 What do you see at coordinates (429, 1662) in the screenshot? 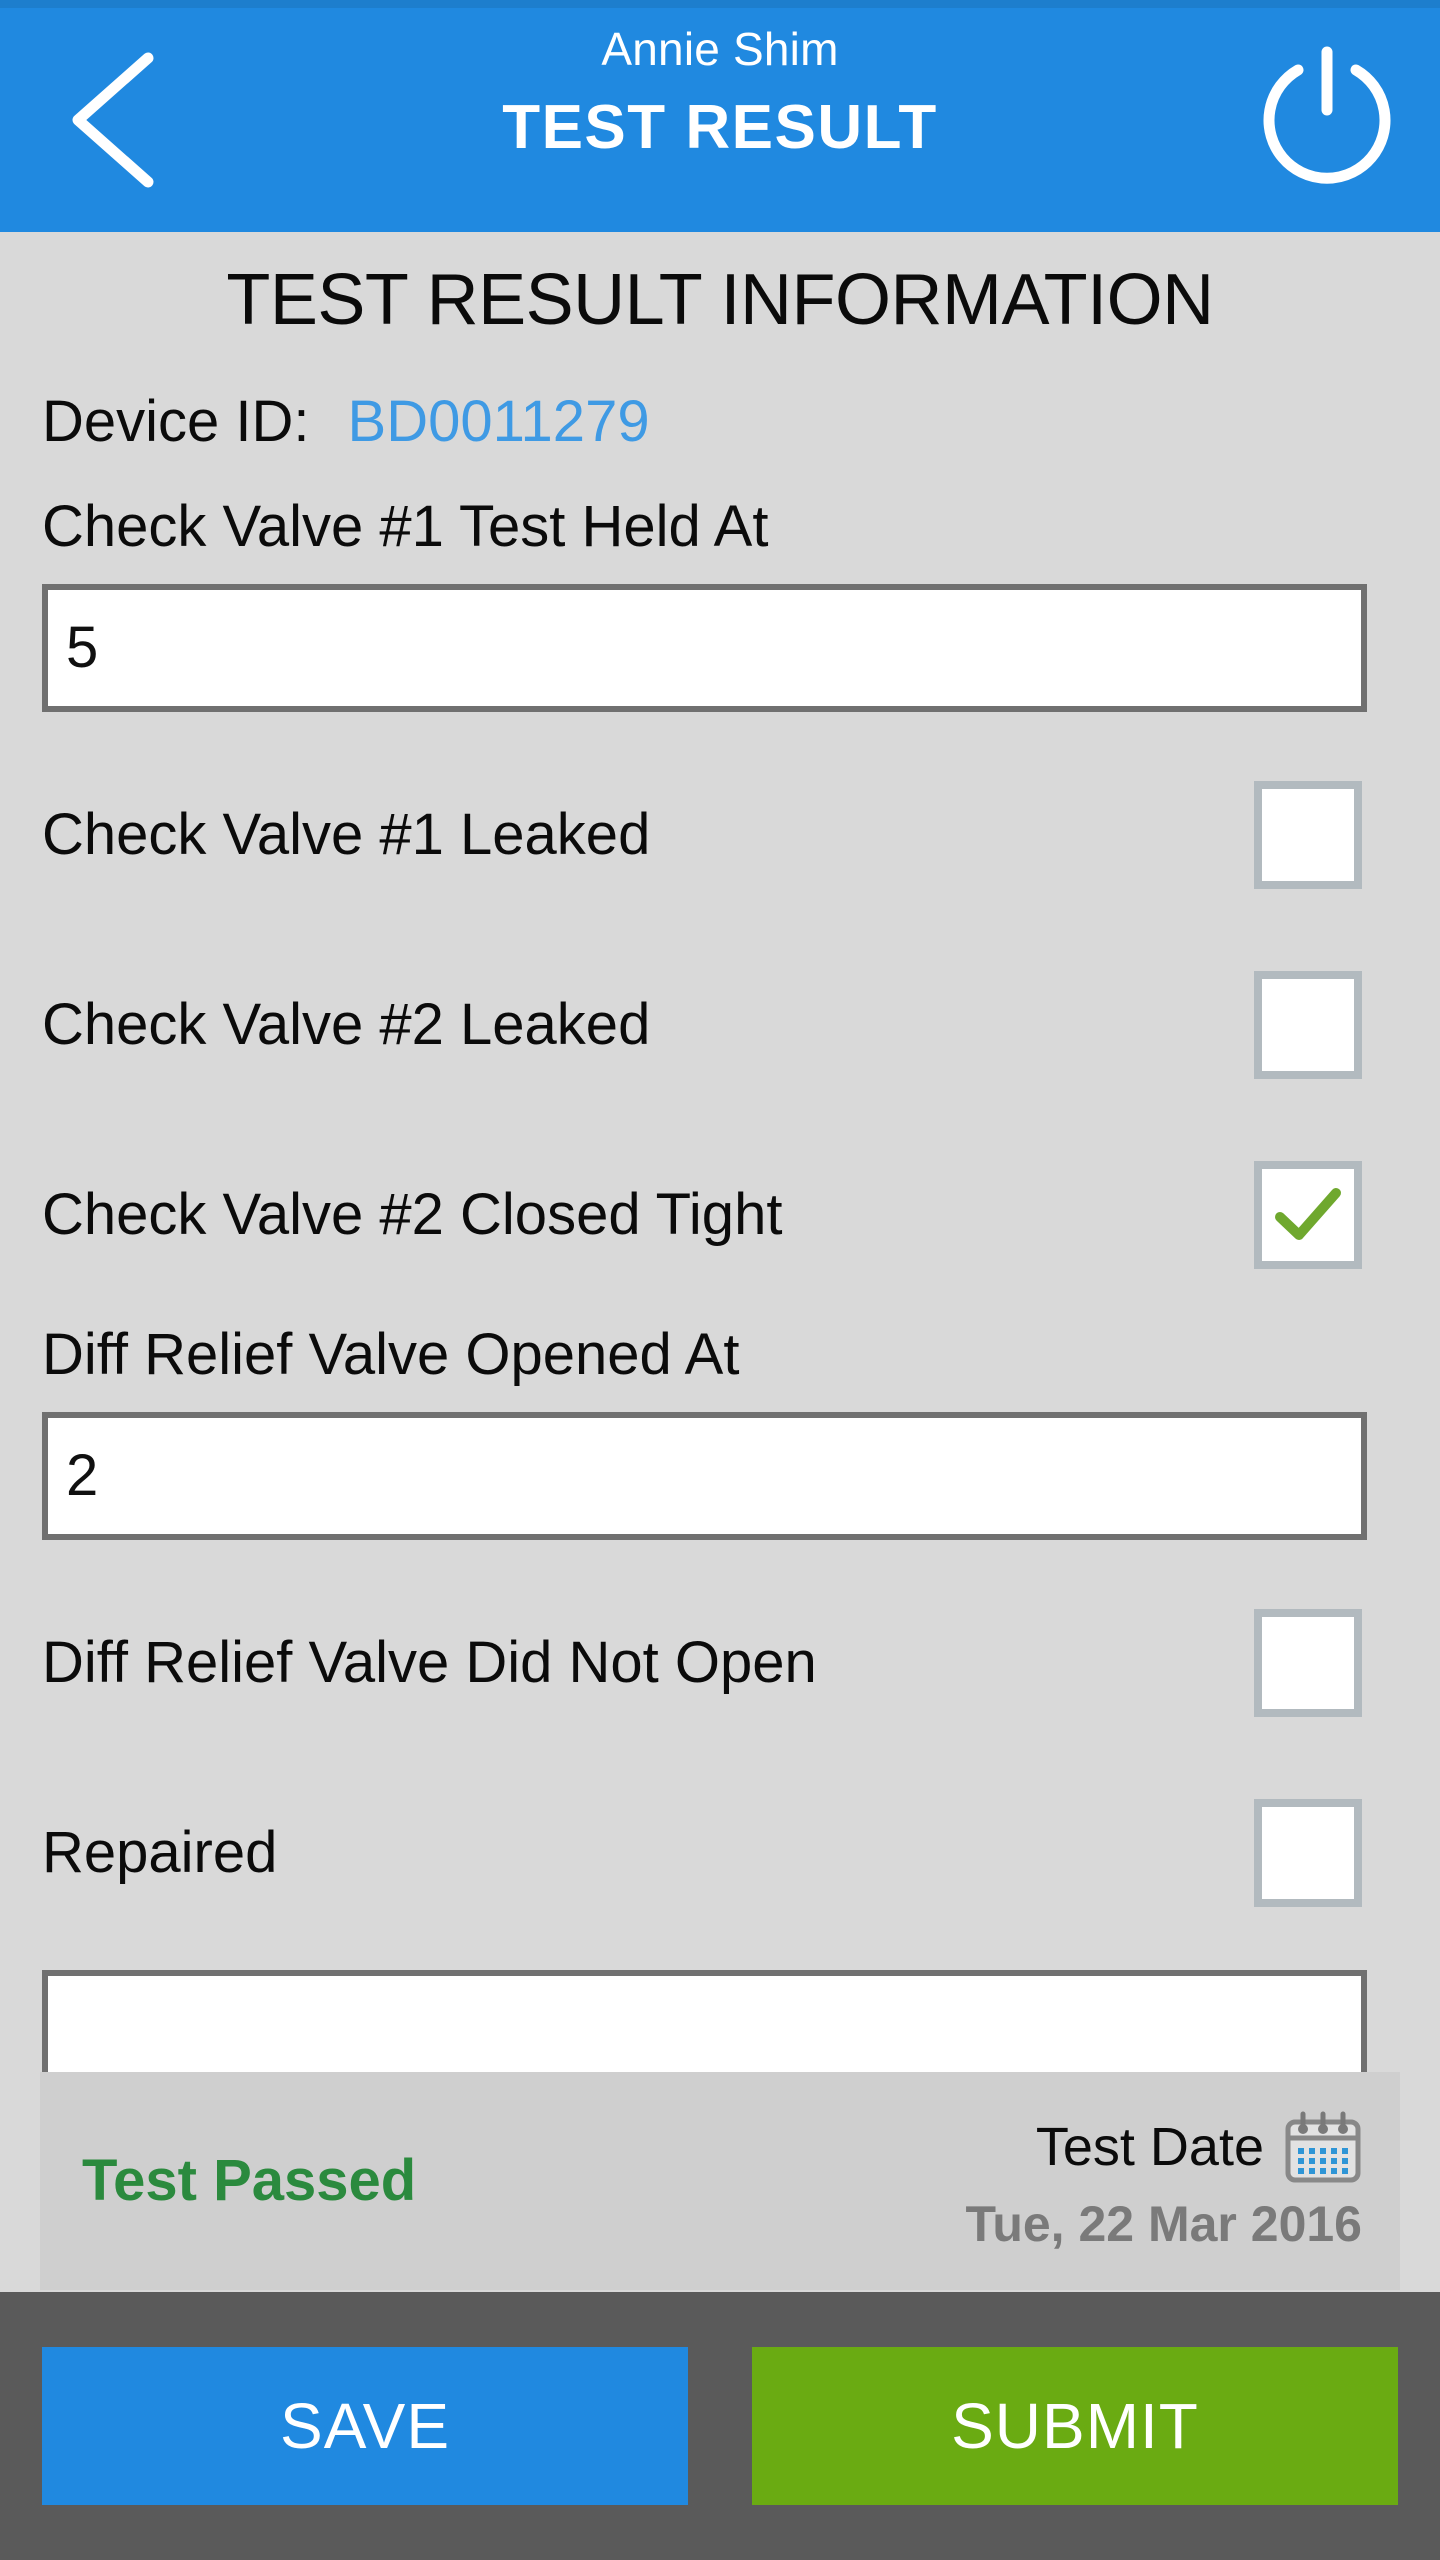
I see `drv-did-not-open-label: Diff Relief Valve Did Not Open` at bounding box center [429, 1662].